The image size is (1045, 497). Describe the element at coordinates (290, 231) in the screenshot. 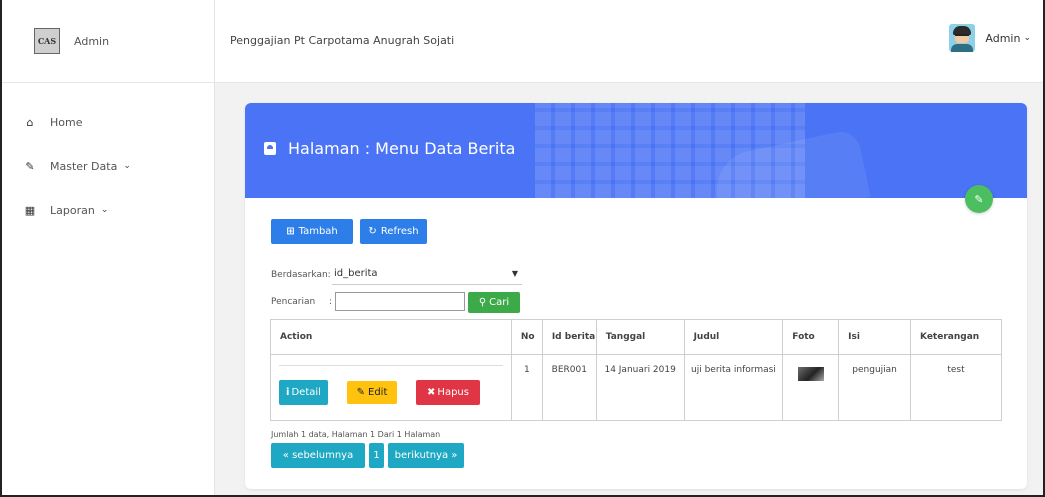

I see `plus-square-icon: ⊞` at that location.